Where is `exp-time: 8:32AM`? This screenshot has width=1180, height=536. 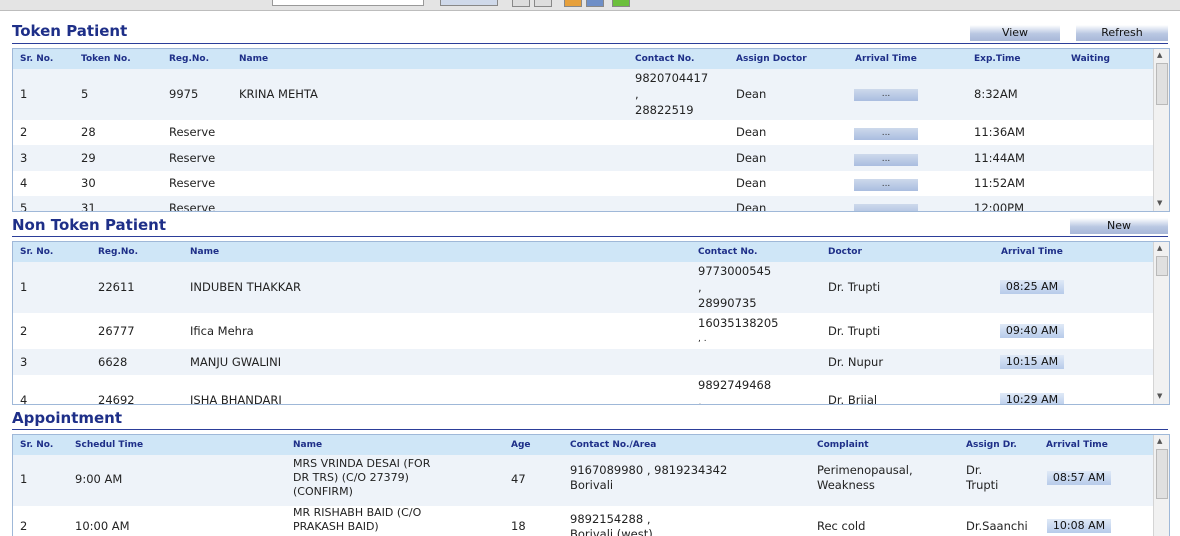
exp-time: 8:32AM is located at coordinates (996, 94).